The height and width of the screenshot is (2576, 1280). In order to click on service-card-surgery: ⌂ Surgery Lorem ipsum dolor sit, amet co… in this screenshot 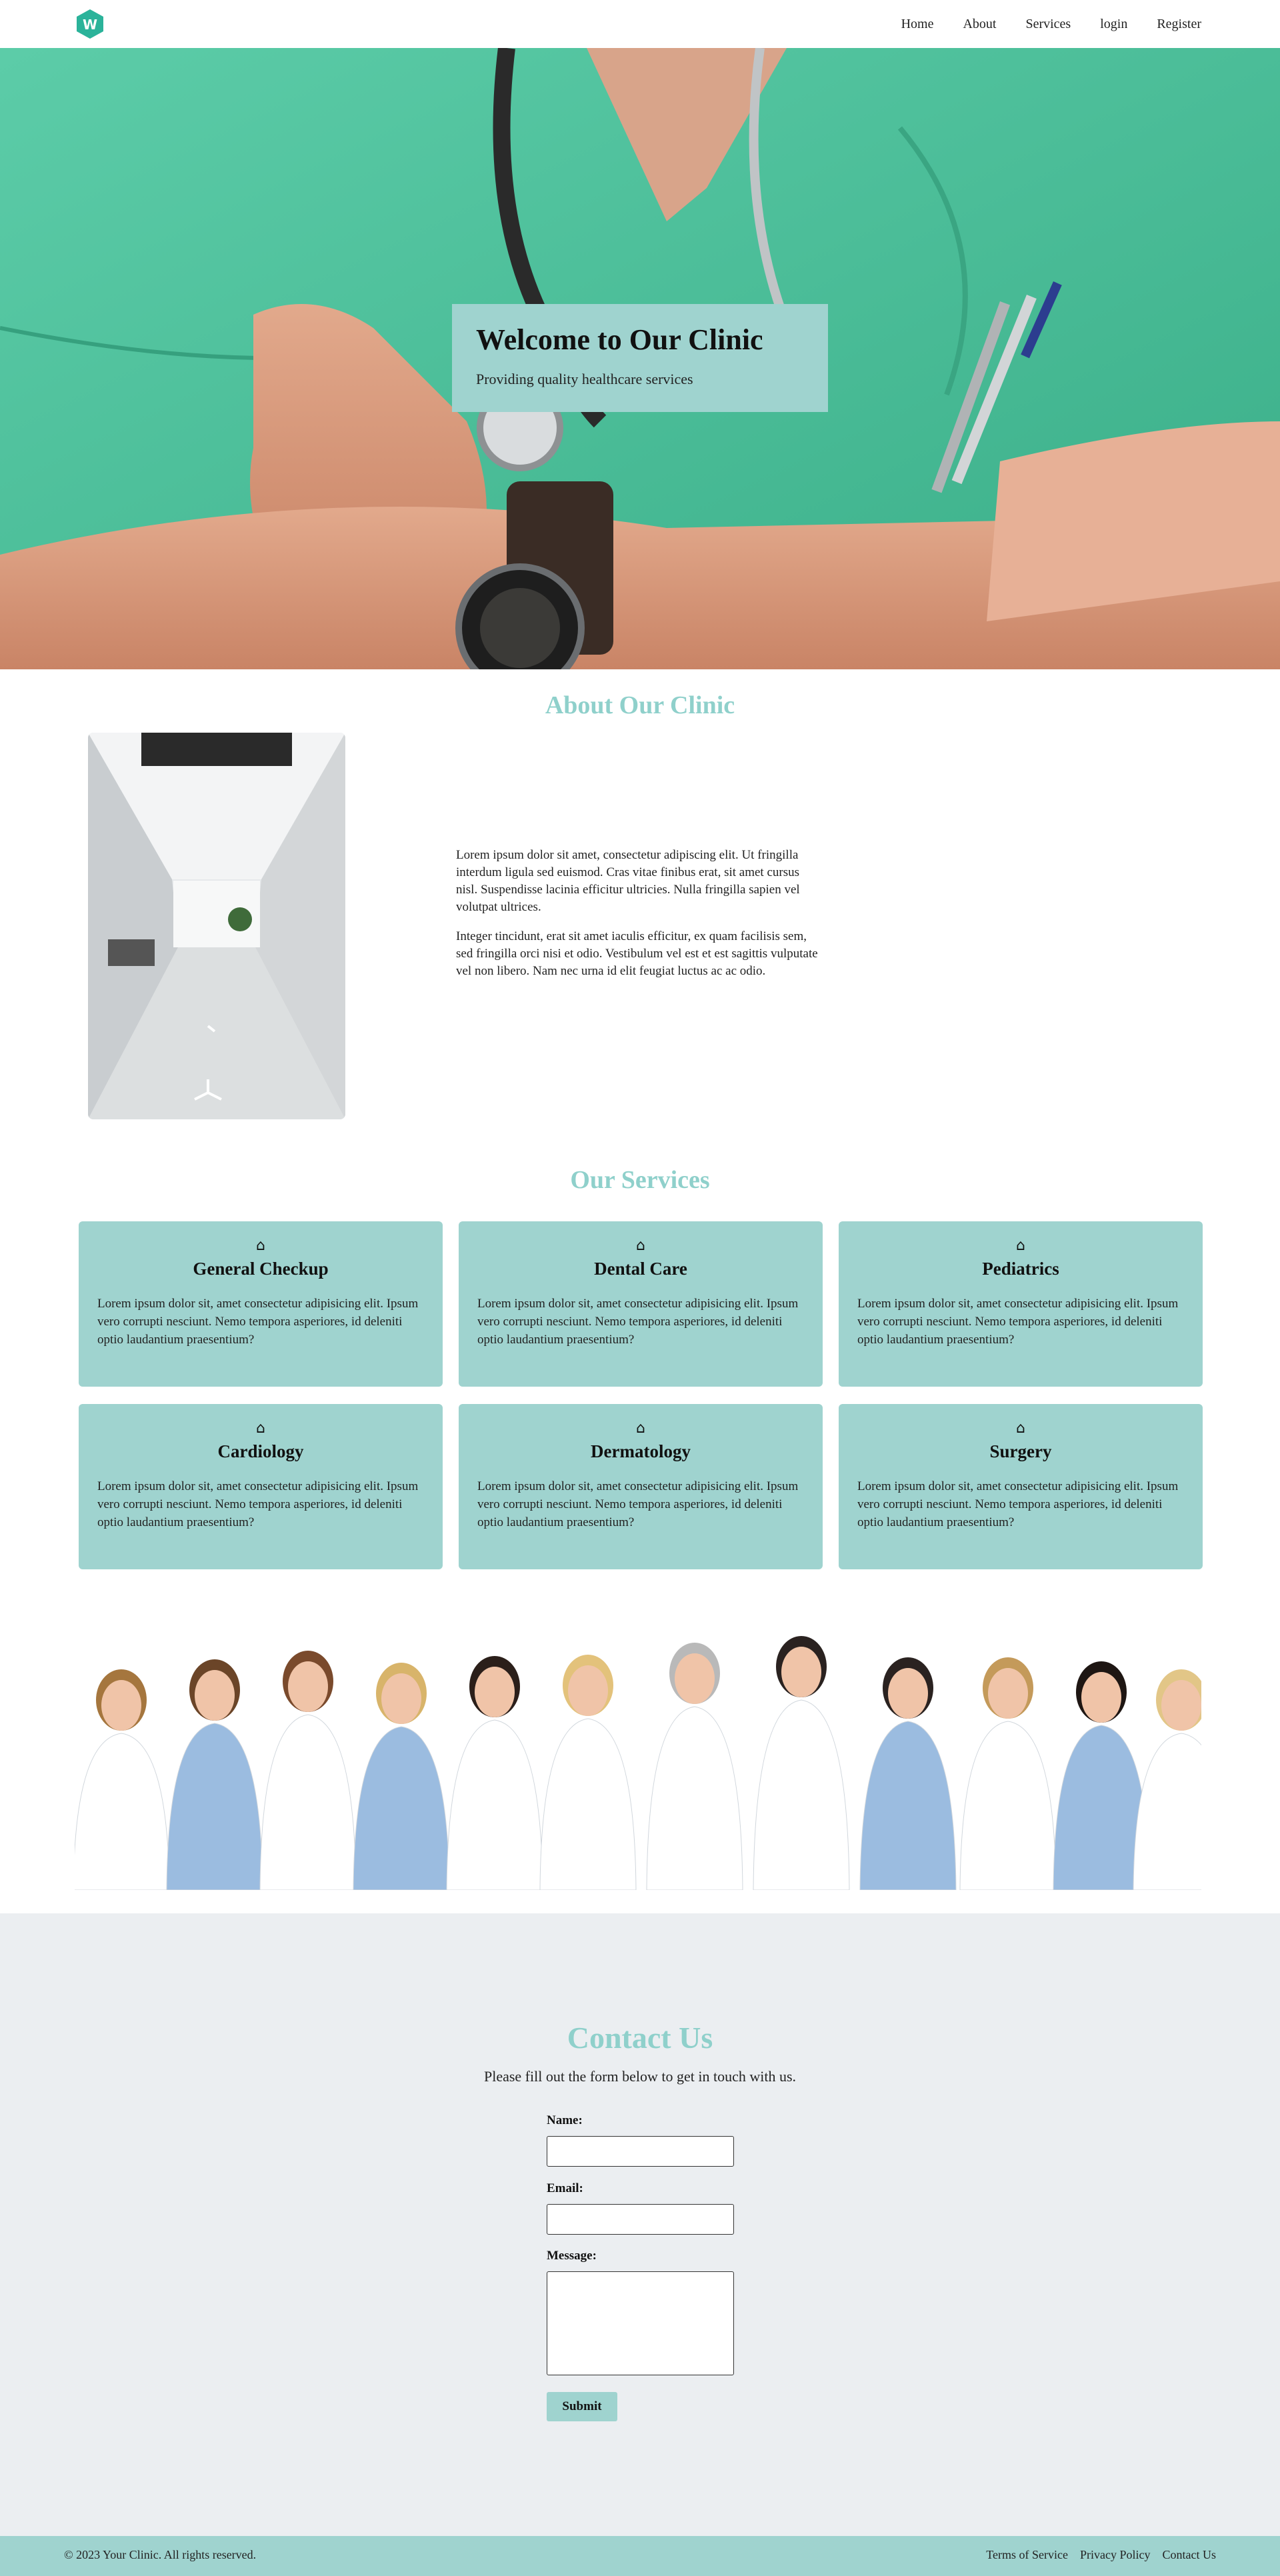, I will do `click(1021, 1486)`.